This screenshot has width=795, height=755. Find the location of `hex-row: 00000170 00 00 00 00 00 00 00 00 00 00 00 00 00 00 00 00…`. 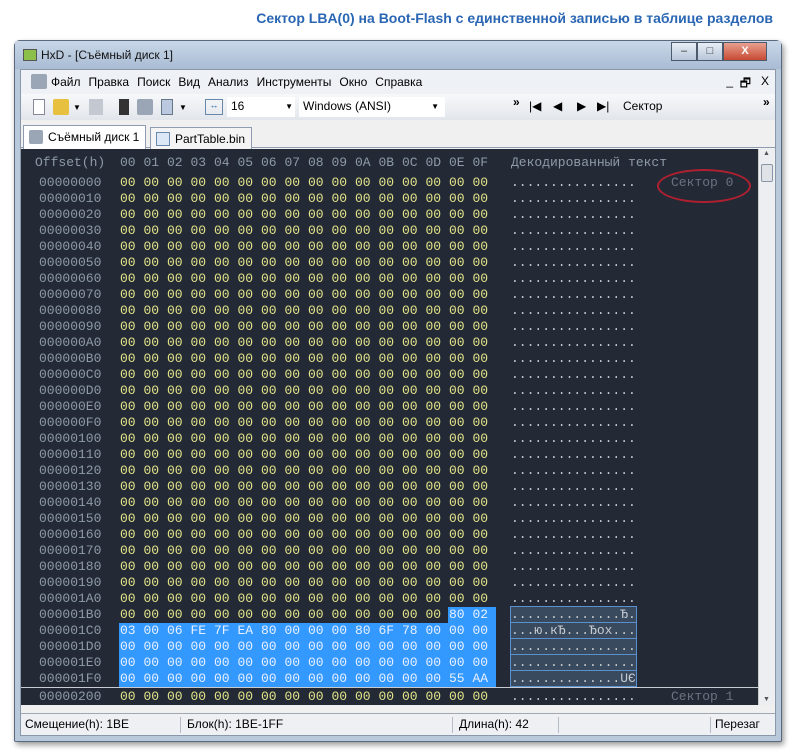

hex-row: 00000170 00 00 00 00 00 00 00 00 00 00 00 00 00 00 00 00… is located at coordinates (389, 551).